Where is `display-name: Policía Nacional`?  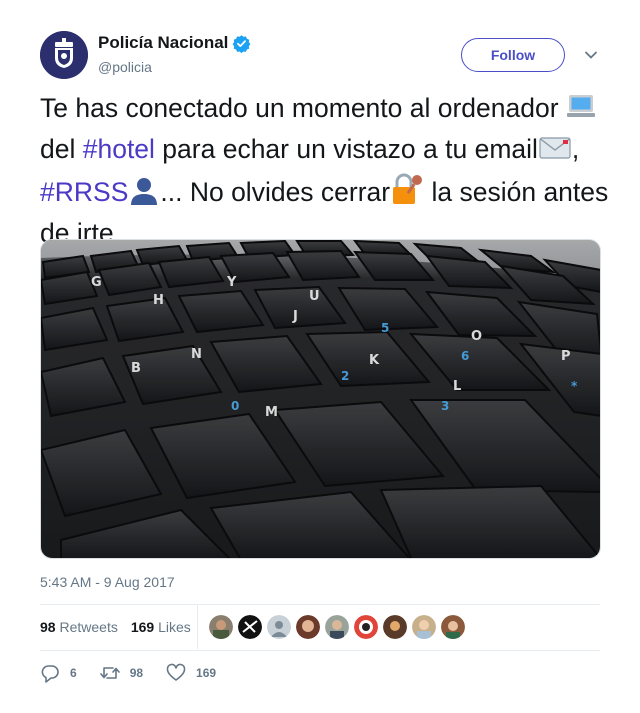
display-name: Policía Nacional is located at coordinates (163, 43).